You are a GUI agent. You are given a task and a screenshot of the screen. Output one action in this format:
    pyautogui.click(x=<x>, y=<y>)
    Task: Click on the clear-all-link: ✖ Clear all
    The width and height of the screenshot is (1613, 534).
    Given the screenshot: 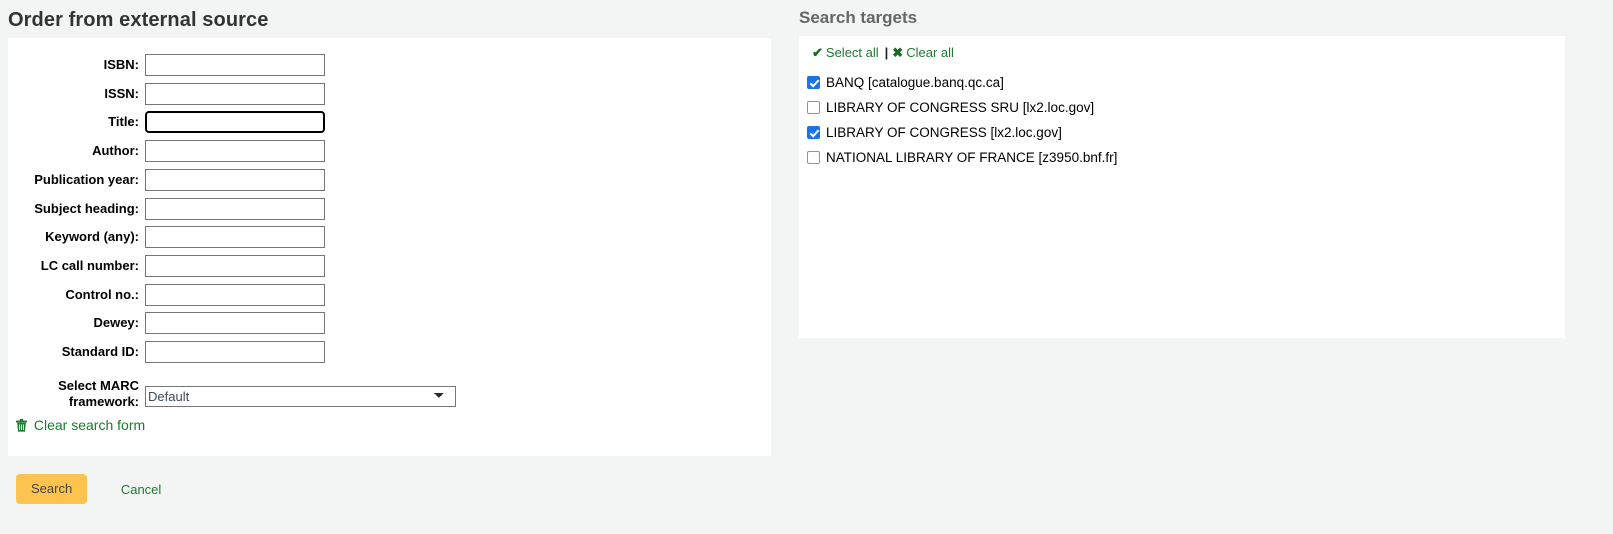 What is the action you would take?
    pyautogui.click(x=923, y=52)
    